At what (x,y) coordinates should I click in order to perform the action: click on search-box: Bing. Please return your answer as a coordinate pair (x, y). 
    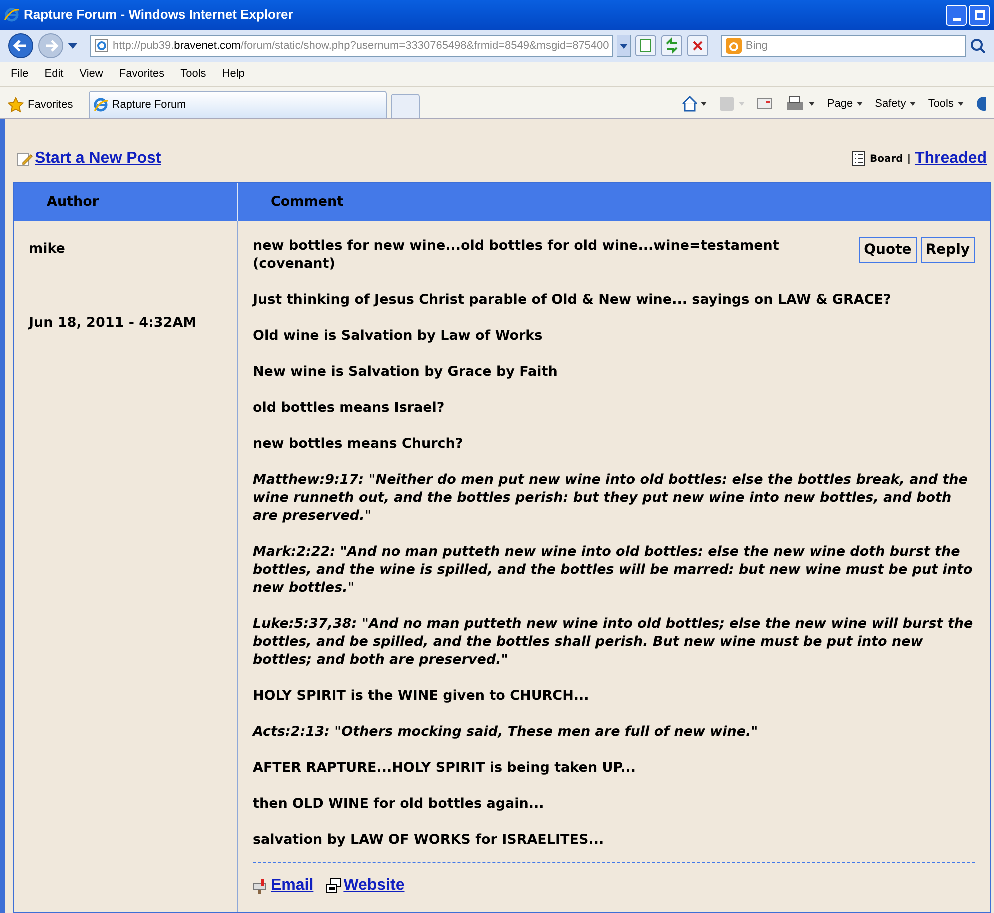
    Looking at the image, I should click on (843, 46).